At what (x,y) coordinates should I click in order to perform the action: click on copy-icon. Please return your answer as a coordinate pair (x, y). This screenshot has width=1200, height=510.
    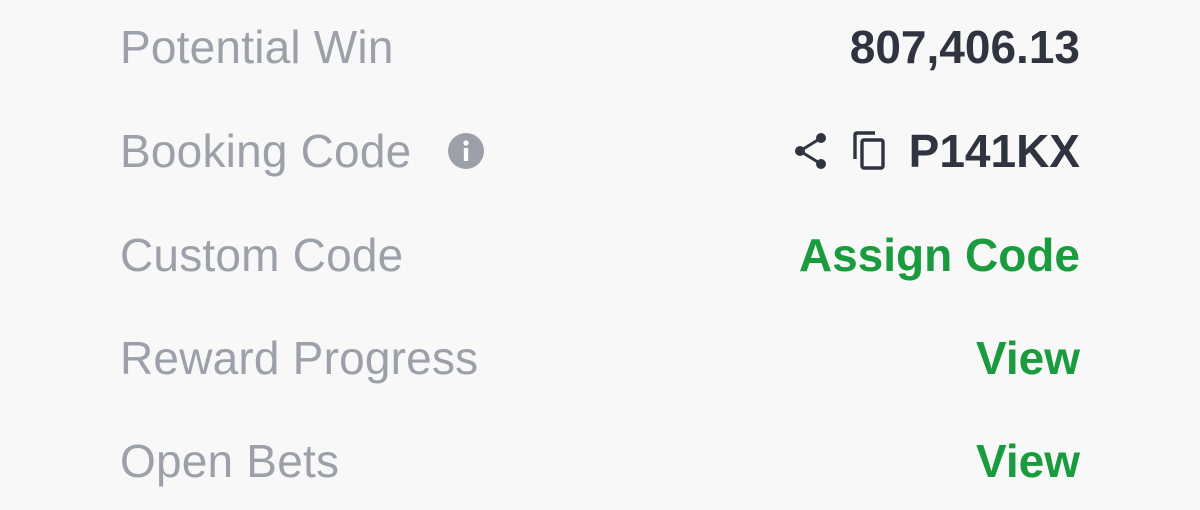
    Looking at the image, I should click on (869, 151).